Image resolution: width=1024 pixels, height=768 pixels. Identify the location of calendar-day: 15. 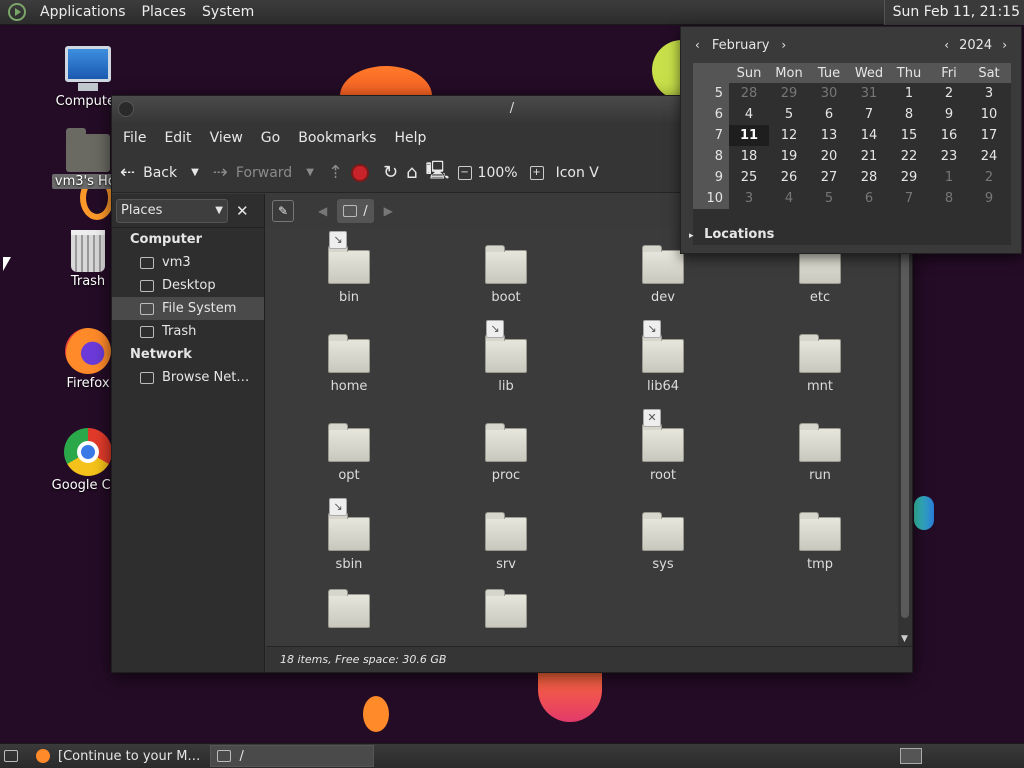
(909, 135).